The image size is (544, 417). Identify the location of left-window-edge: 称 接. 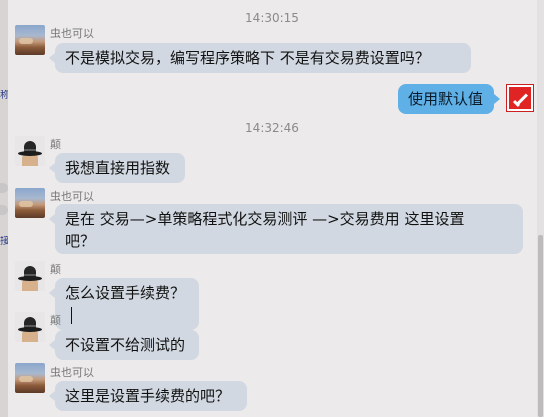
(4, 208).